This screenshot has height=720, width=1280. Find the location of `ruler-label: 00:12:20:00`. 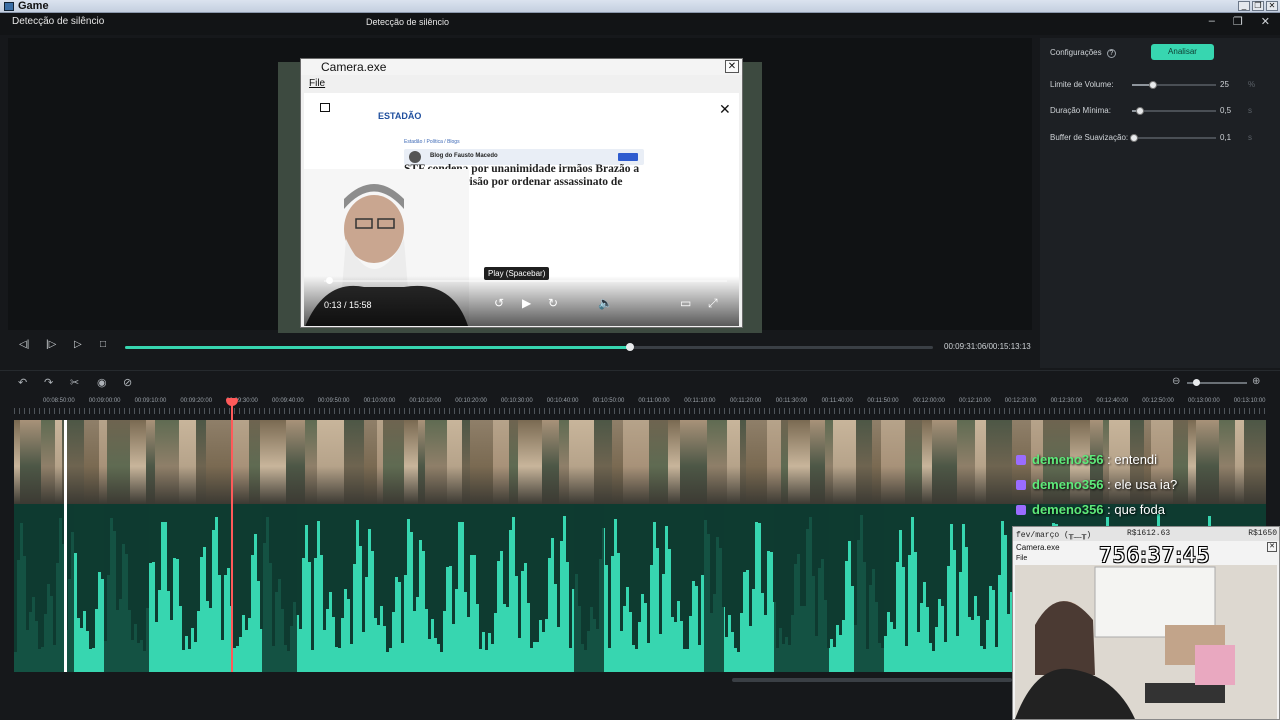

ruler-label: 00:12:20:00 is located at coordinates (1020, 401).